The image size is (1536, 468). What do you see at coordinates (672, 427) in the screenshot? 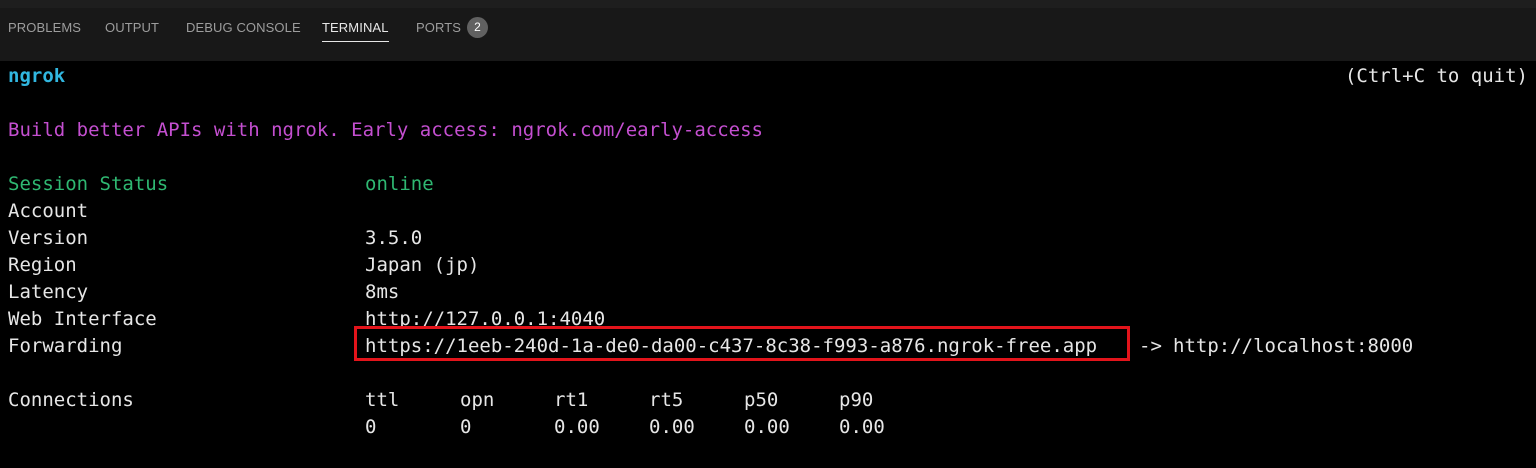
I see `connections-value-rt5: 0.00` at bounding box center [672, 427].